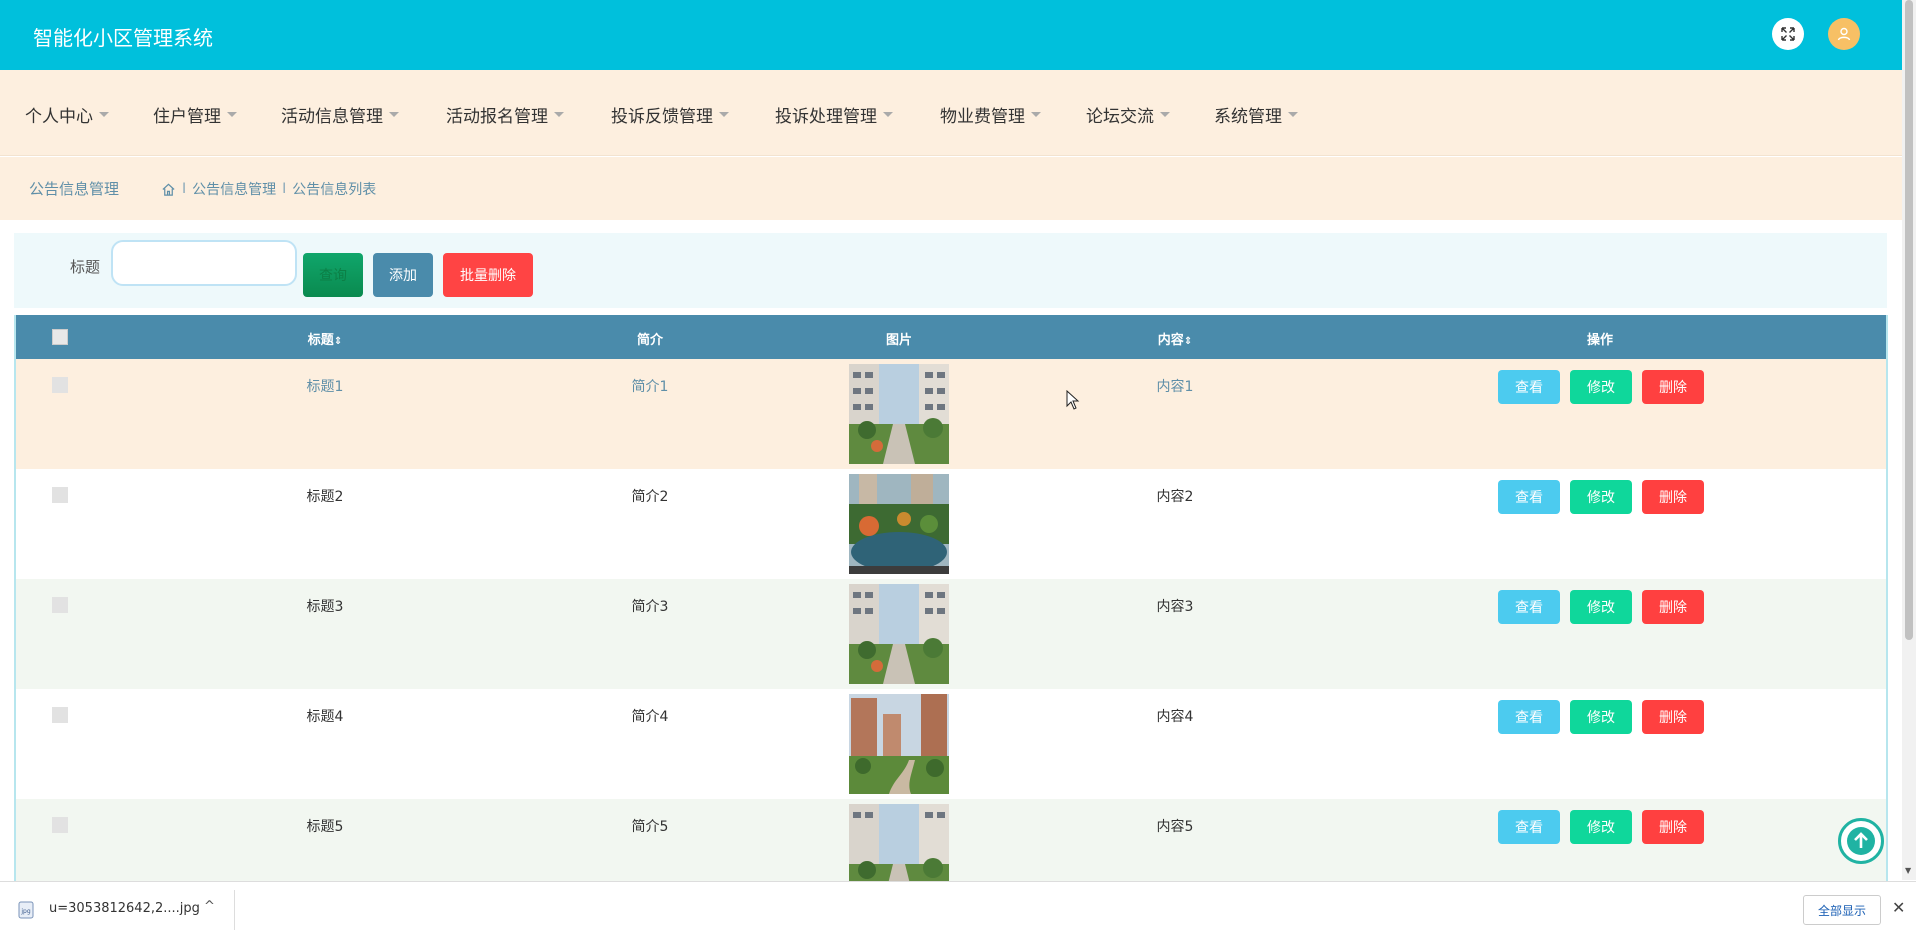  What do you see at coordinates (650, 717) in the screenshot?
I see `row-summary: 简介4` at bounding box center [650, 717].